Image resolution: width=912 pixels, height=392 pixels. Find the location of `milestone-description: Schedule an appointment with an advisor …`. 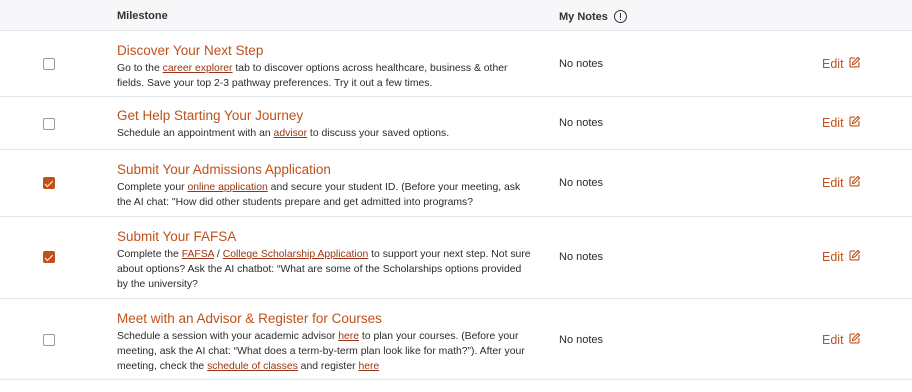

milestone-description: Schedule an appointment with an advisor … is located at coordinates (324, 133).